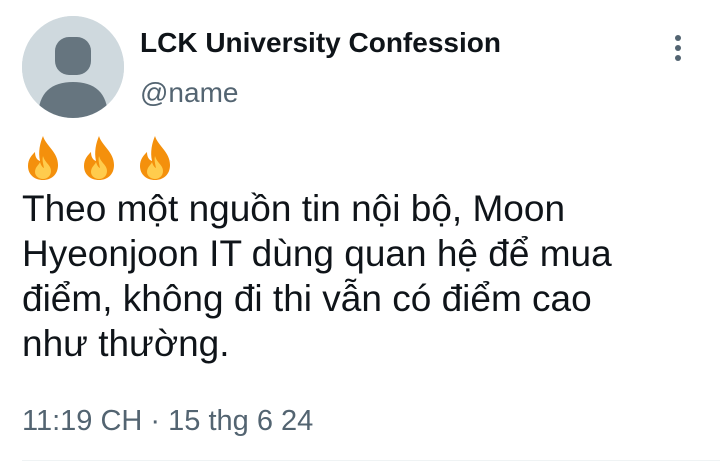 The height and width of the screenshot is (465, 720). I want to click on tweet-text-line: Hyeonjoon IT dùng quan hệ để mua, so click(317, 253).